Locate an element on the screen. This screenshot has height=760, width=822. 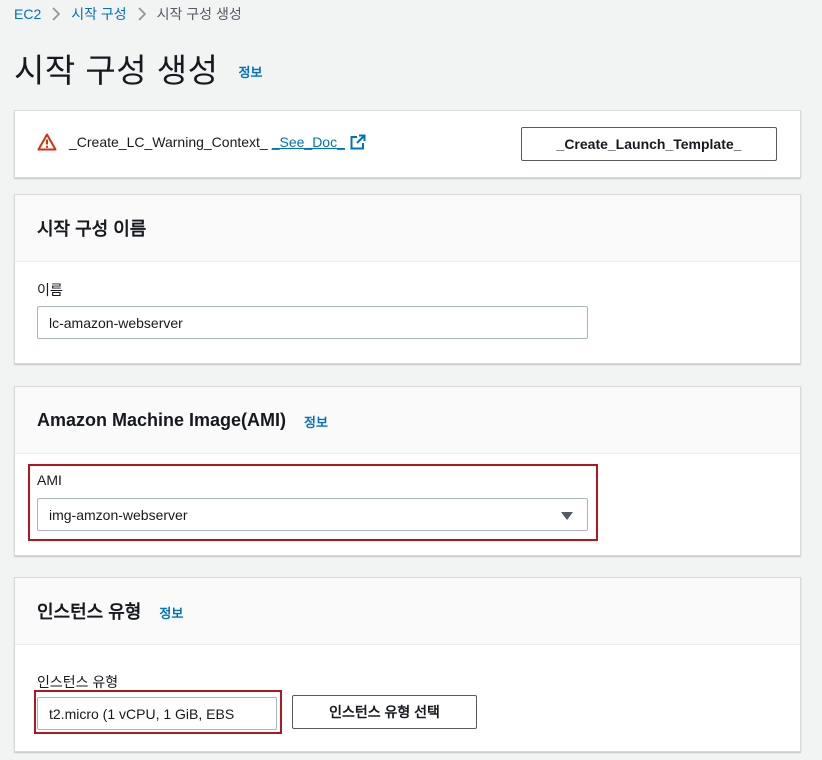
instance-info-link: 정보 is located at coordinates (171, 612).